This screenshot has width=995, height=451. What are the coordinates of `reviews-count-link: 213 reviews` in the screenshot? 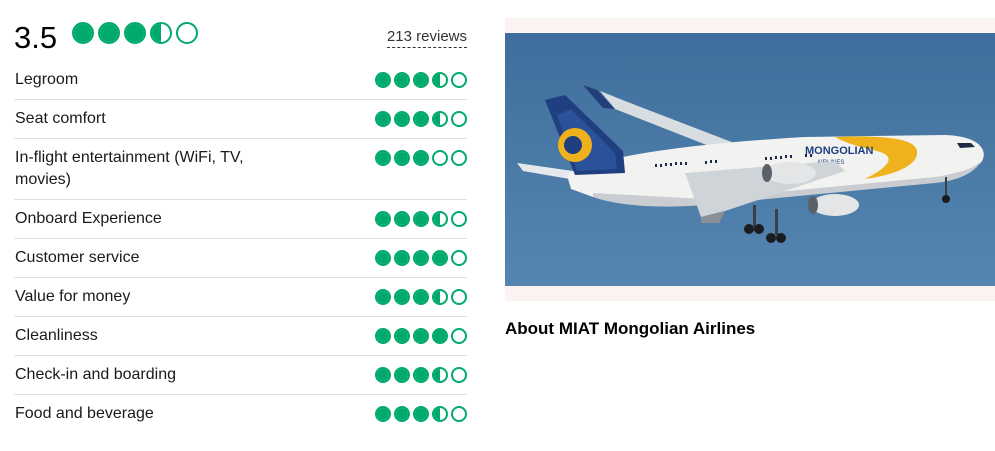 It's located at (426, 38).